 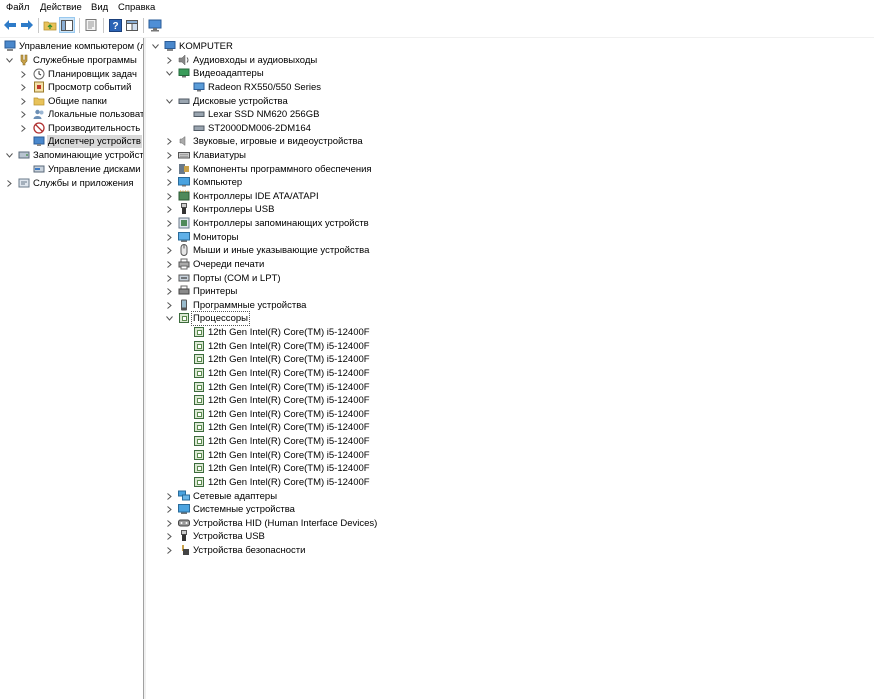 What do you see at coordinates (27, 25) in the screenshot?
I see `forward-arrow-icon` at bounding box center [27, 25].